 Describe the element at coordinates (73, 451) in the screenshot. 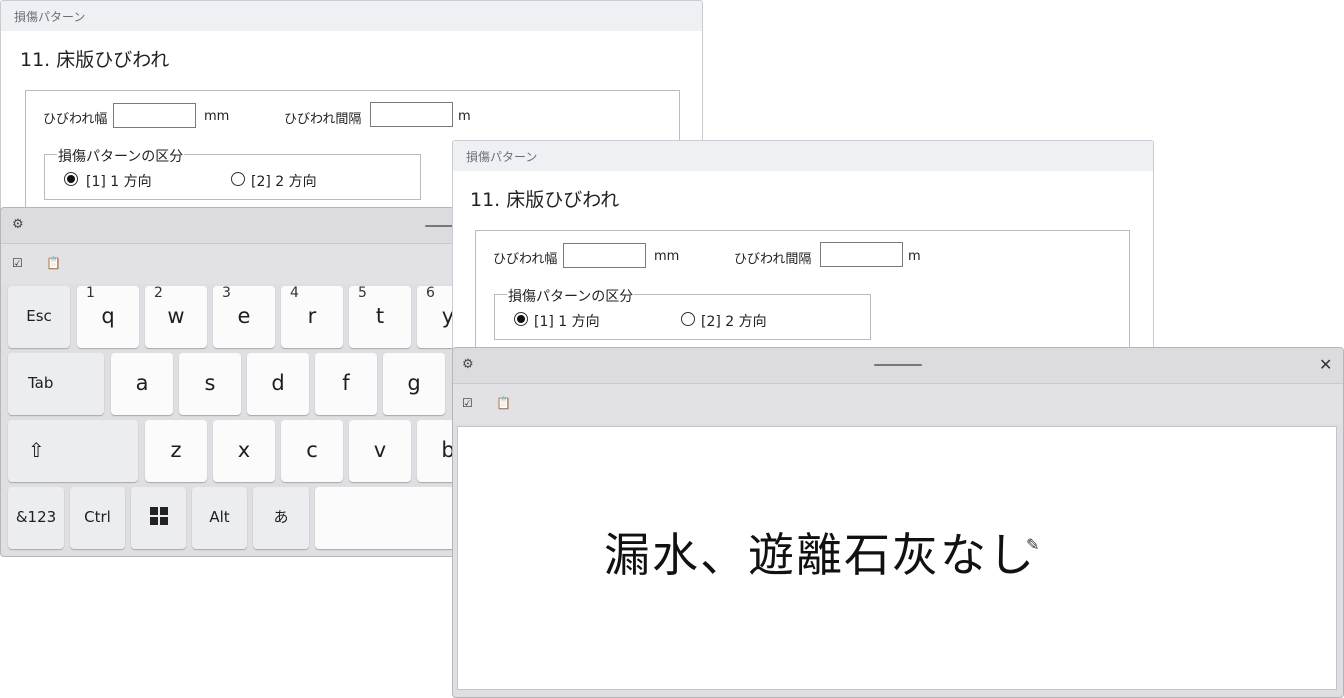

I see `key-shift: ⇧` at that location.